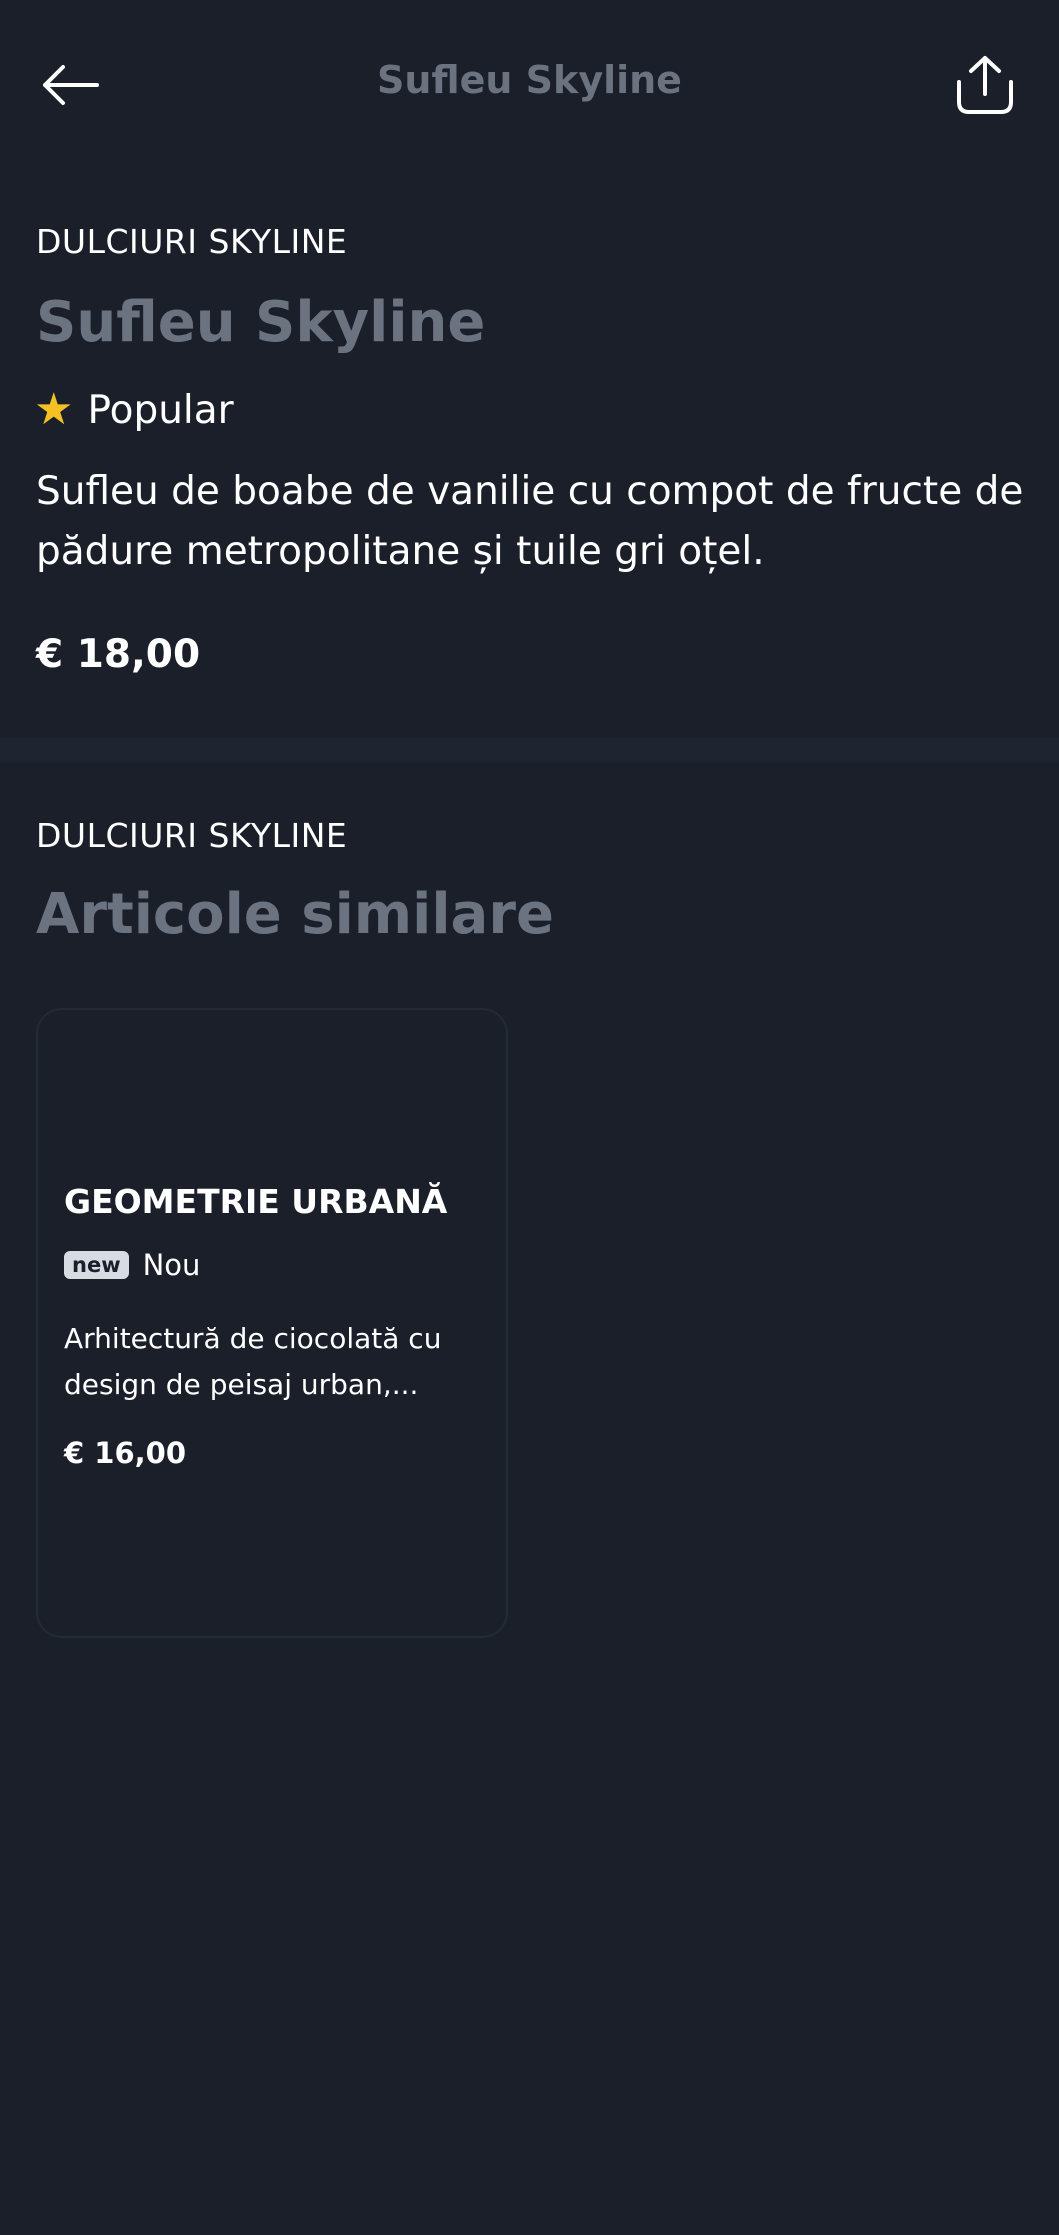 This screenshot has height=2235, width=1059. I want to click on header-title: Sufleu Skyline, so click(529, 80).